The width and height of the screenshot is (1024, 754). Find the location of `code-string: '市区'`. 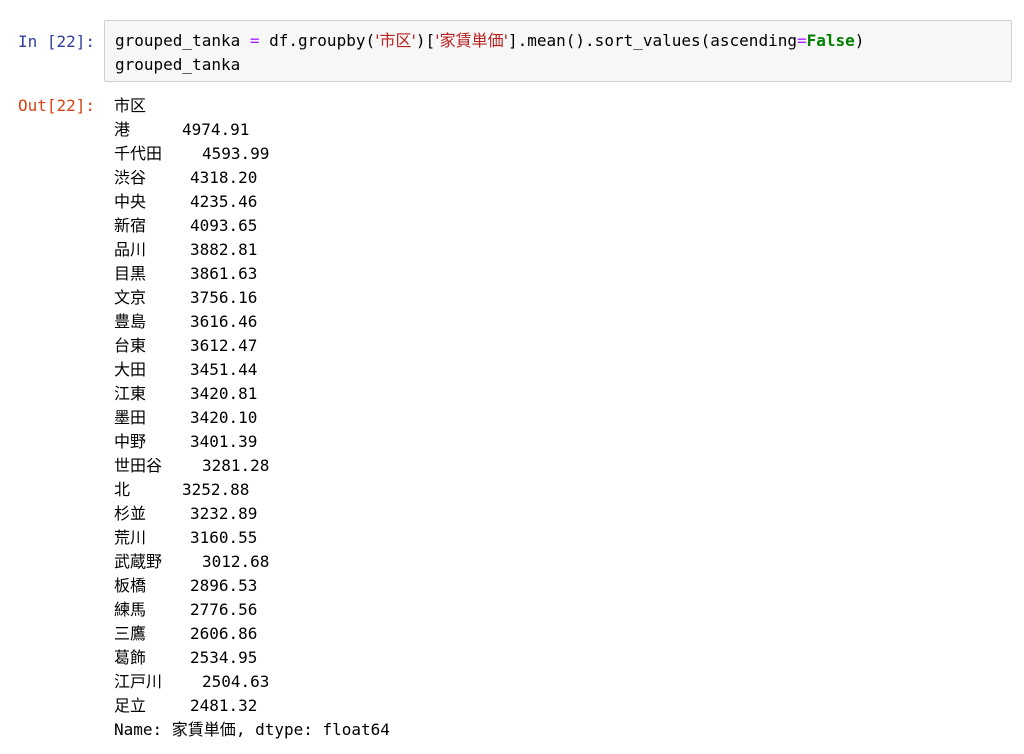

code-string: '市区' is located at coordinates (395, 40).